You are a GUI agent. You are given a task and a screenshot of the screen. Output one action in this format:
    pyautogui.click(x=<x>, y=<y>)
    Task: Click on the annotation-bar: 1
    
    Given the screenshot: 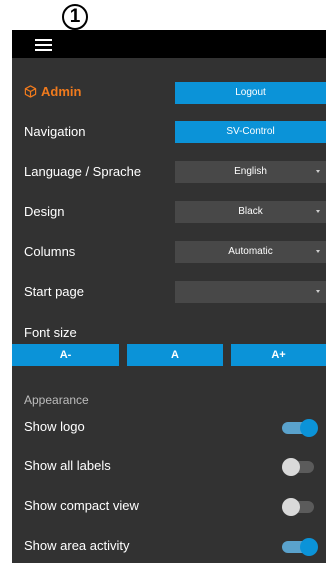 What is the action you would take?
    pyautogui.click(x=163, y=15)
    